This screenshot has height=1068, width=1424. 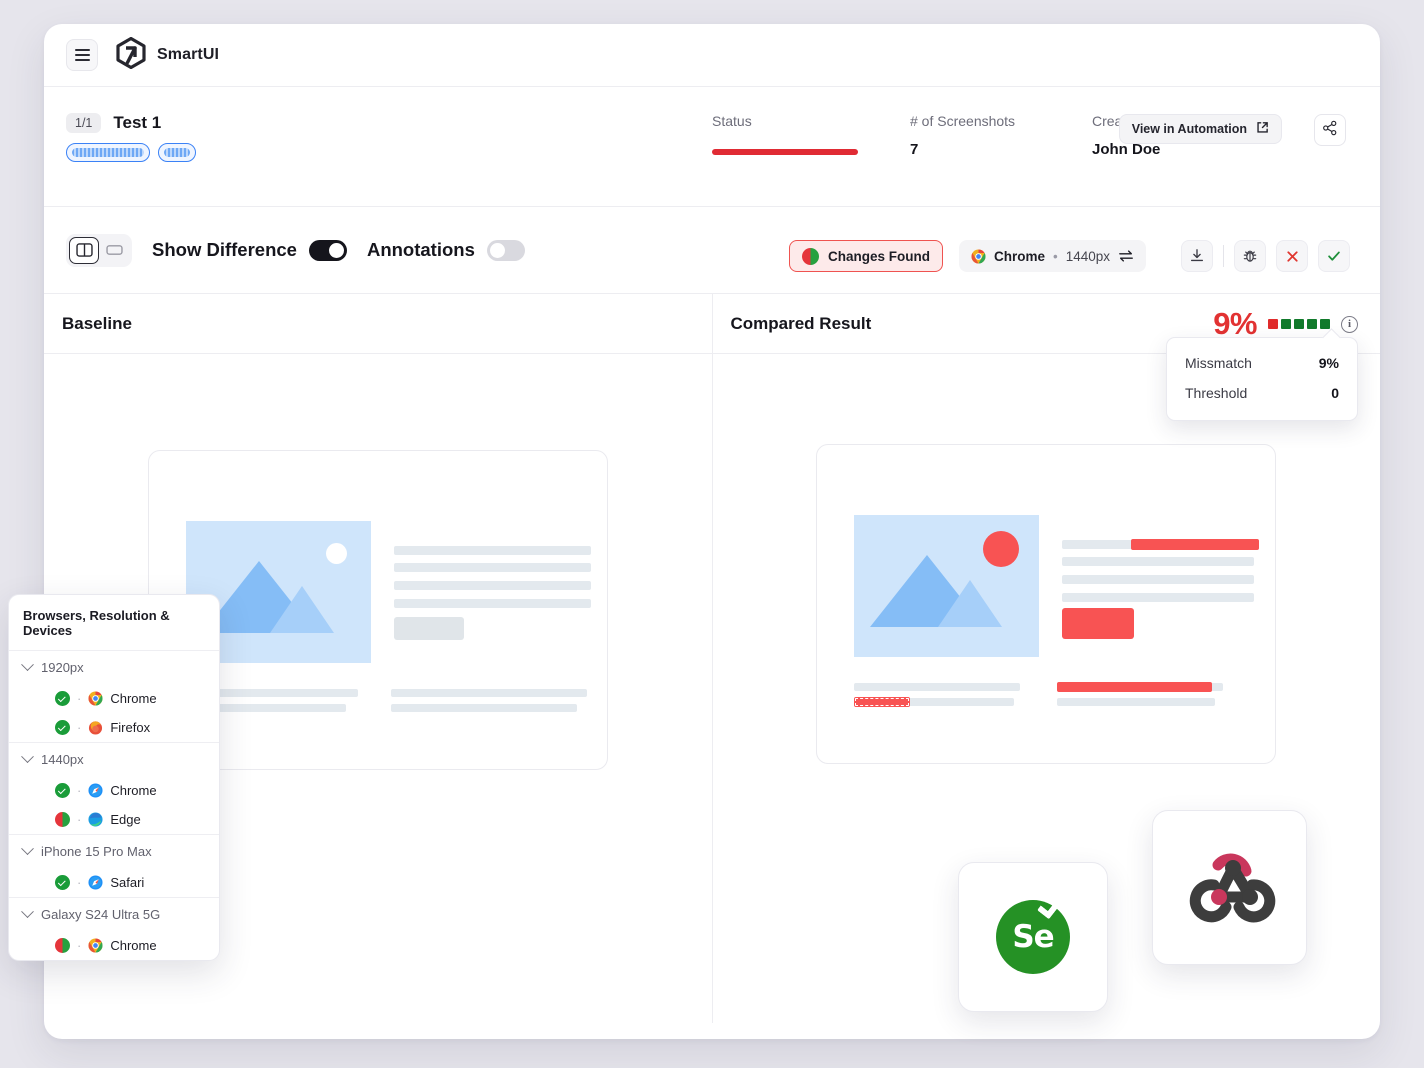 What do you see at coordinates (1334, 256) in the screenshot?
I see `approve-button` at bounding box center [1334, 256].